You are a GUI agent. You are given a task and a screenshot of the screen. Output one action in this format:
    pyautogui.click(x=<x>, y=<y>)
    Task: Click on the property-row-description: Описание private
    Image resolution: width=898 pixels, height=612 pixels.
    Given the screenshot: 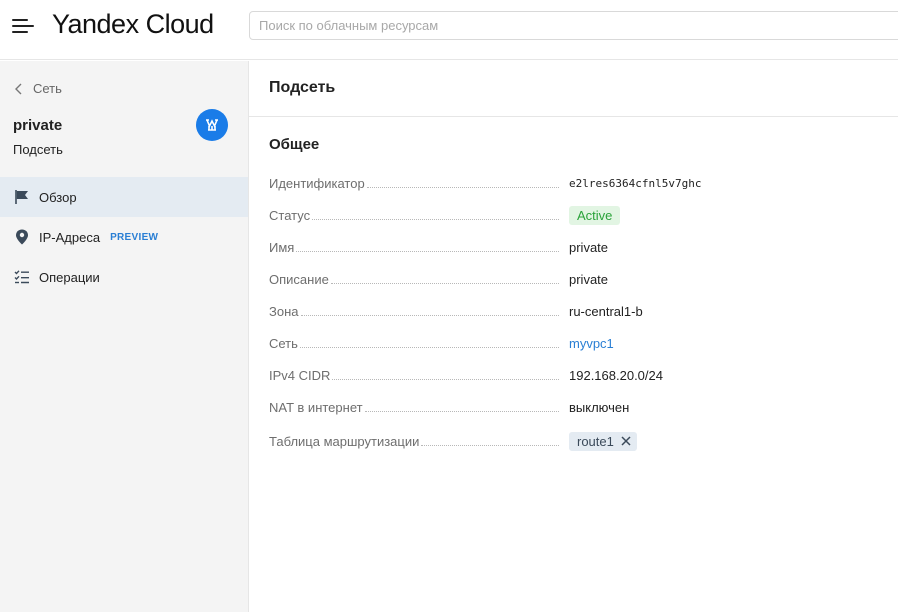 What is the action you would take?
    pyautogui.click(x=569, y=279)
    